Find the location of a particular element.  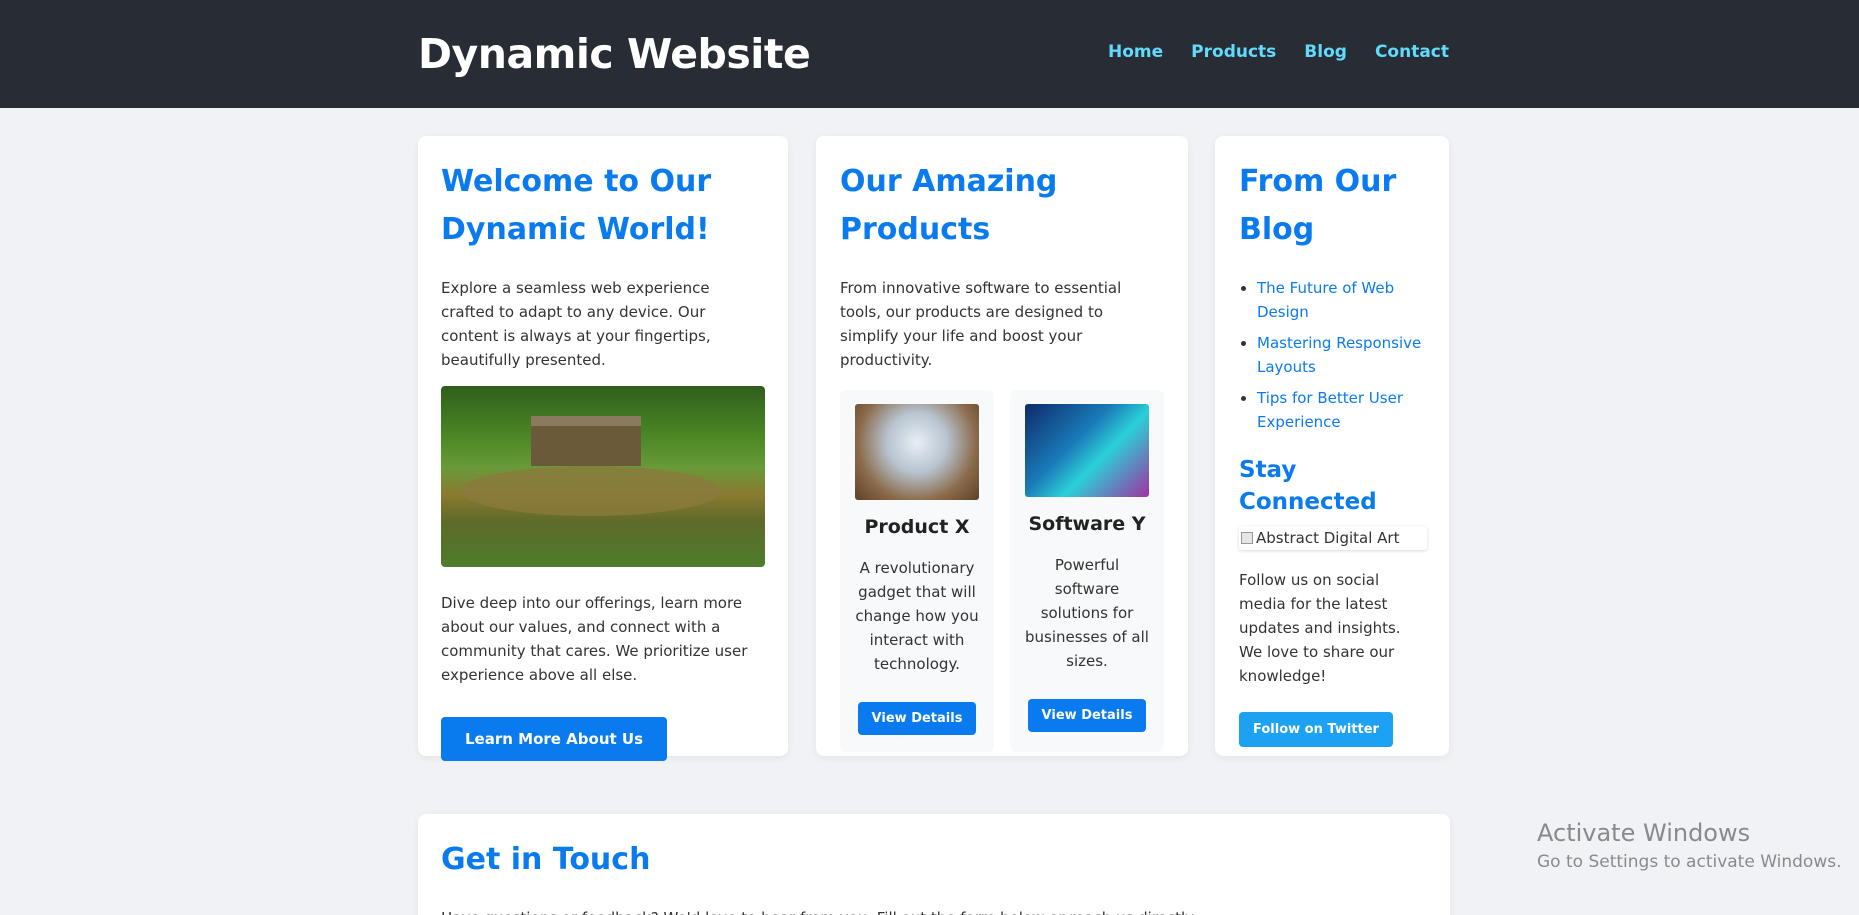

list-item: Tips for Better User Experience is located at coordinates (1341, 410).